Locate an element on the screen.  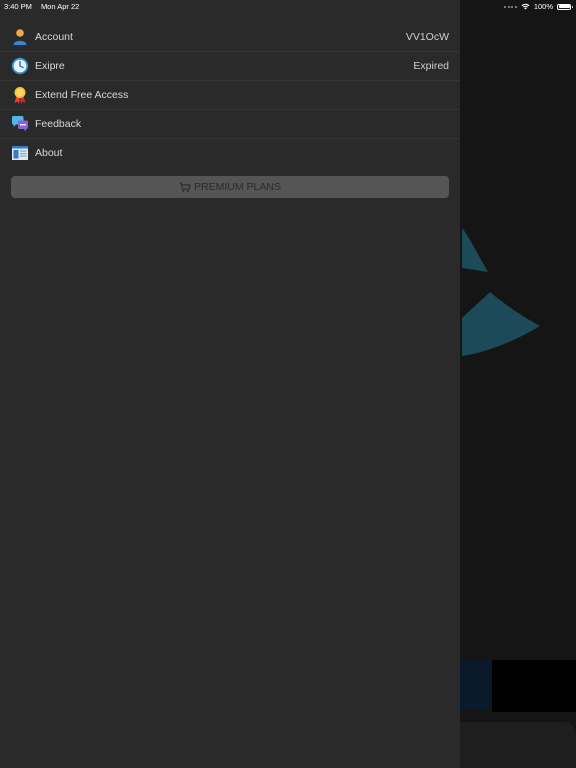
award-ribbon-icon is located at coordinates (20, 95).